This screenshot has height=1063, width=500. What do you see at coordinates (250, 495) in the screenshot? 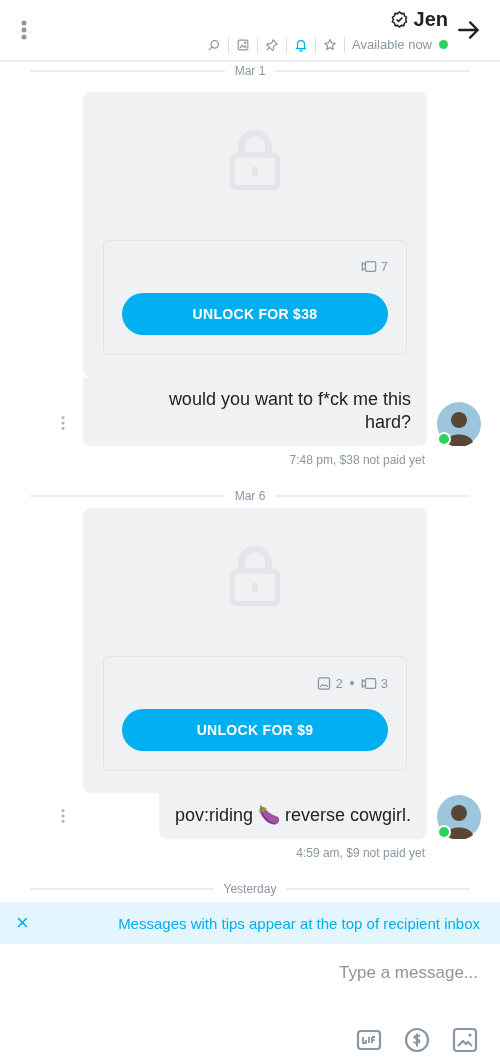
I see `date-separator: Mar 6` at bounding box center [250, 495].